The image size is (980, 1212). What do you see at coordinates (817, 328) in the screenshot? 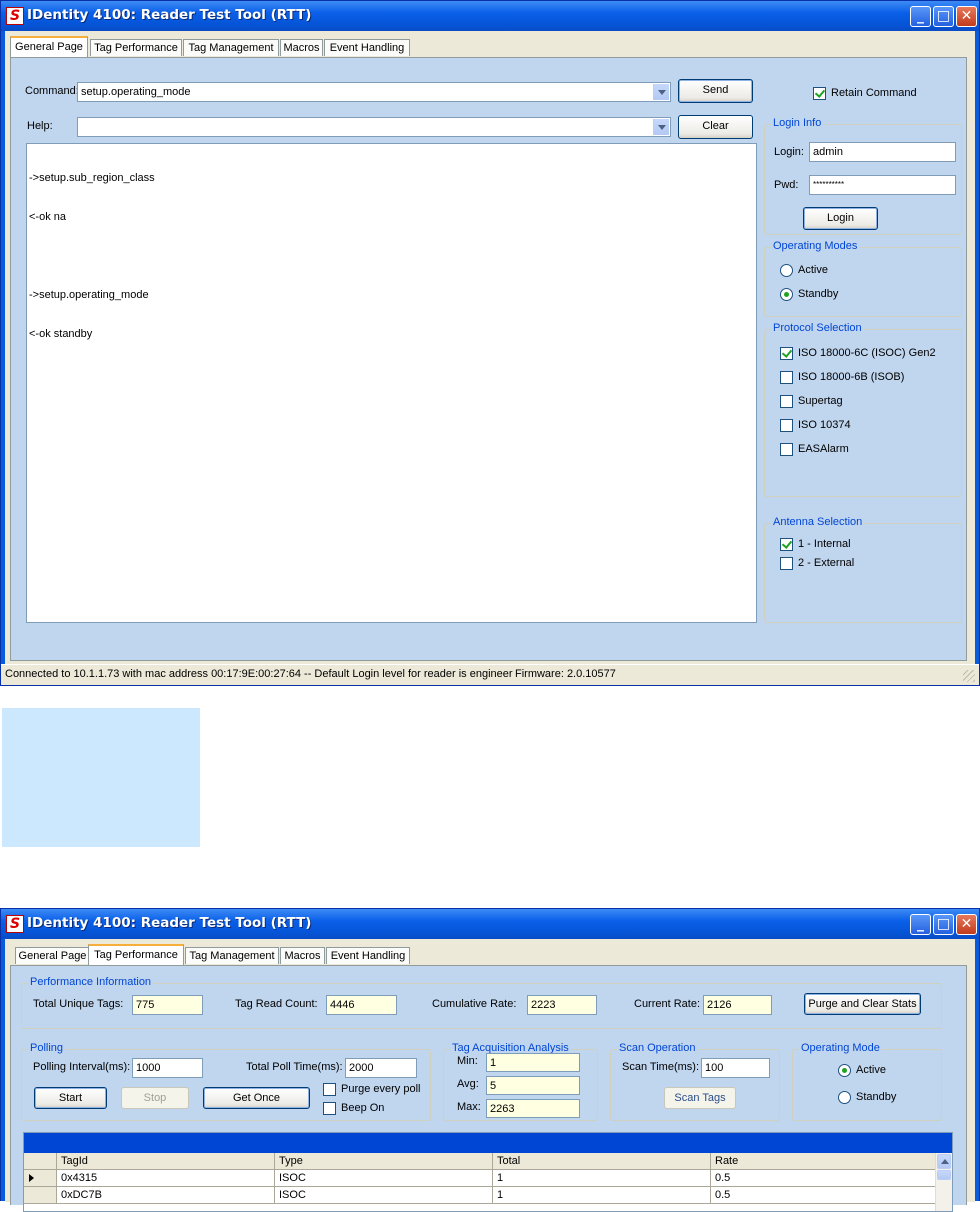
I see `protocol-selection-title: Protocol Selection` at bounding box center [817, 328].